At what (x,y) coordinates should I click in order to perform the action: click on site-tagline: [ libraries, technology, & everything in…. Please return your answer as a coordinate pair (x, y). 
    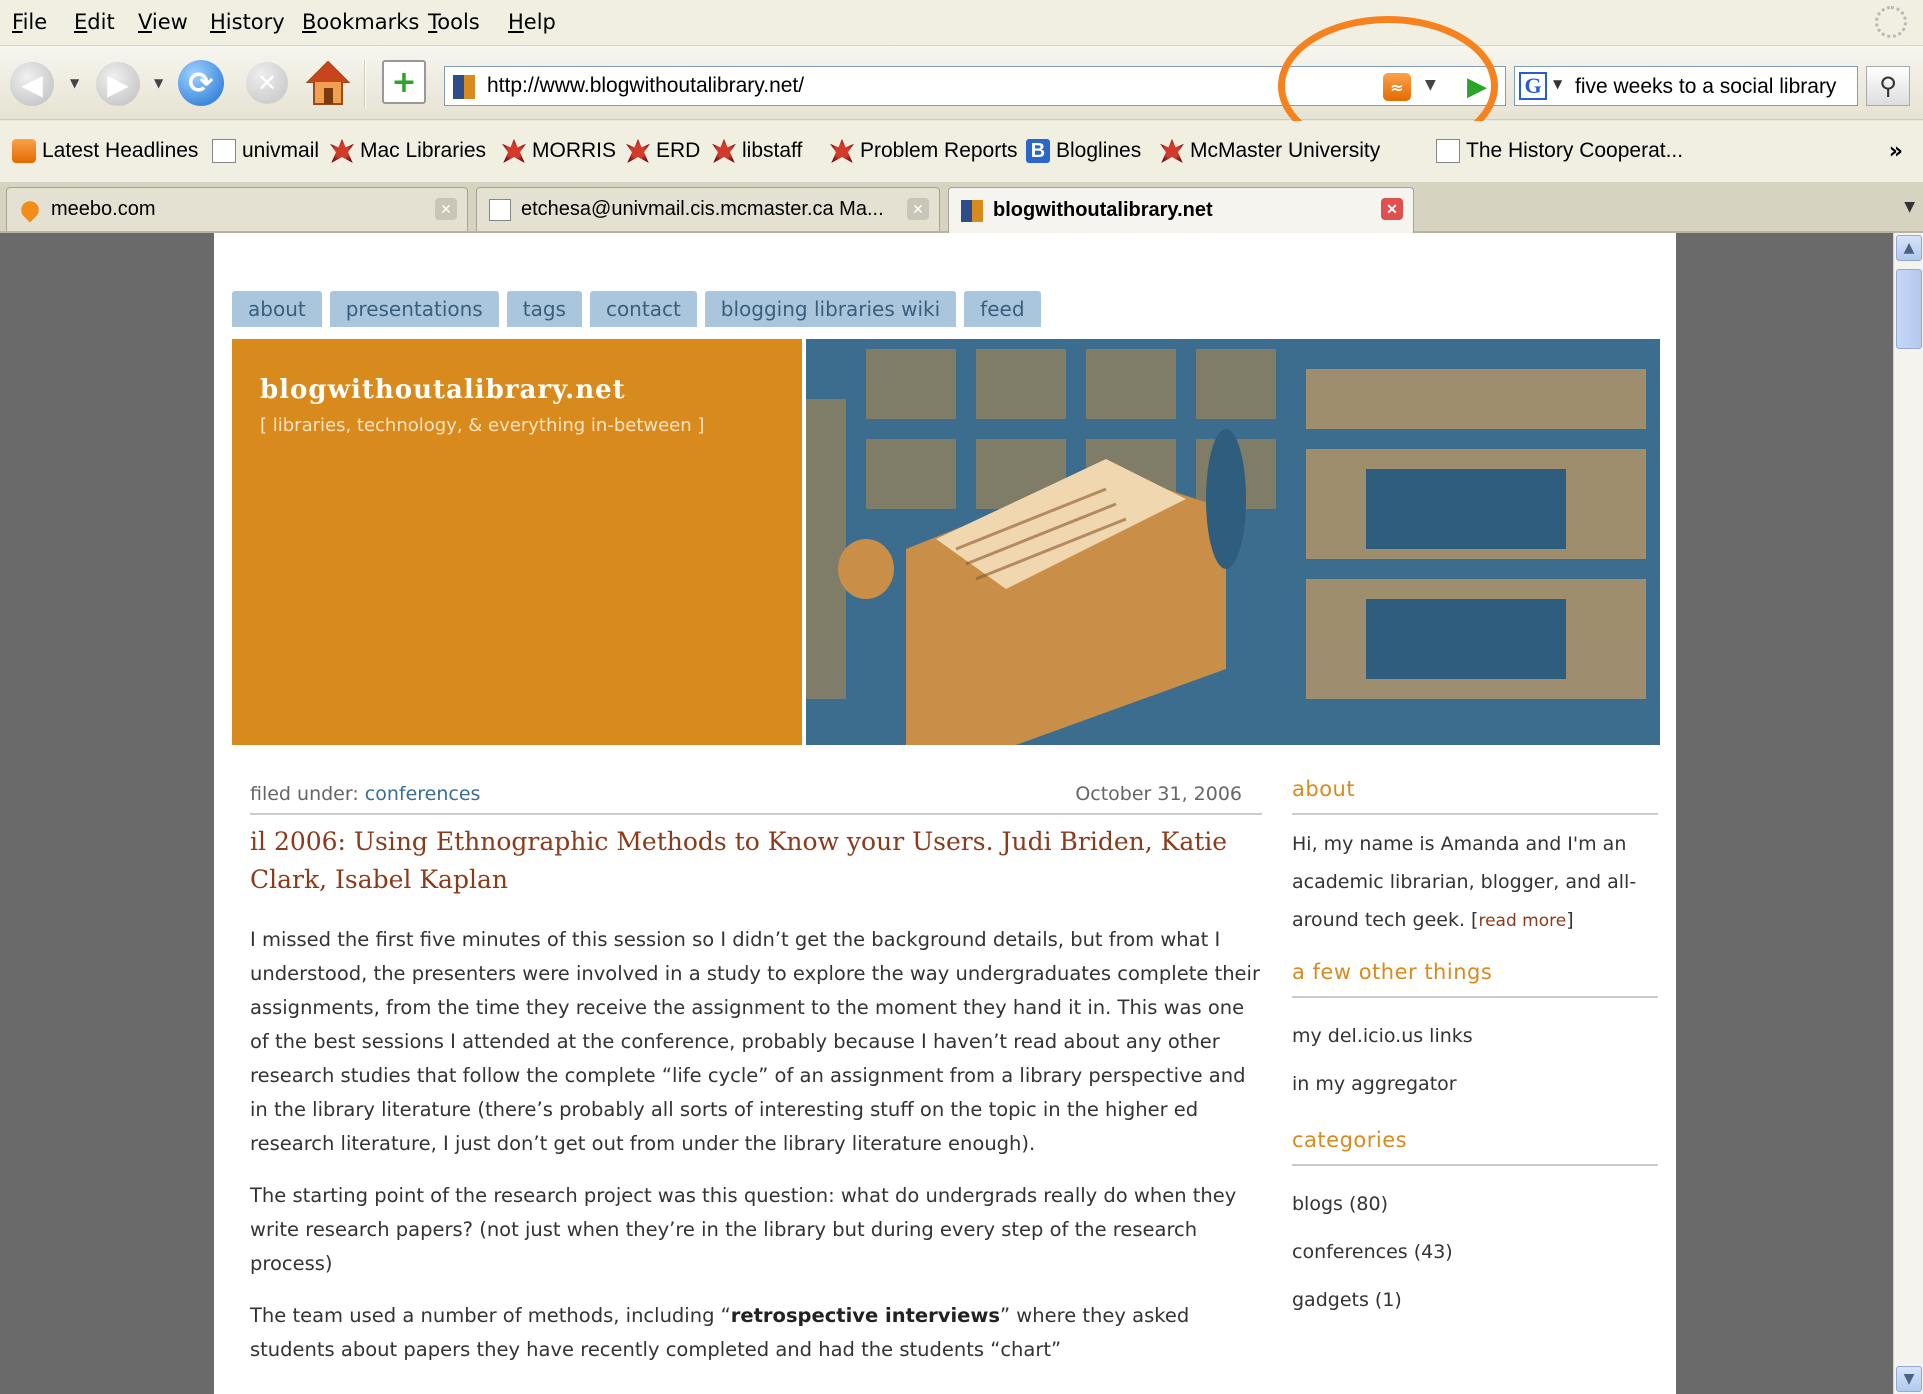
    Looking at the image, I should click on (482, 425).